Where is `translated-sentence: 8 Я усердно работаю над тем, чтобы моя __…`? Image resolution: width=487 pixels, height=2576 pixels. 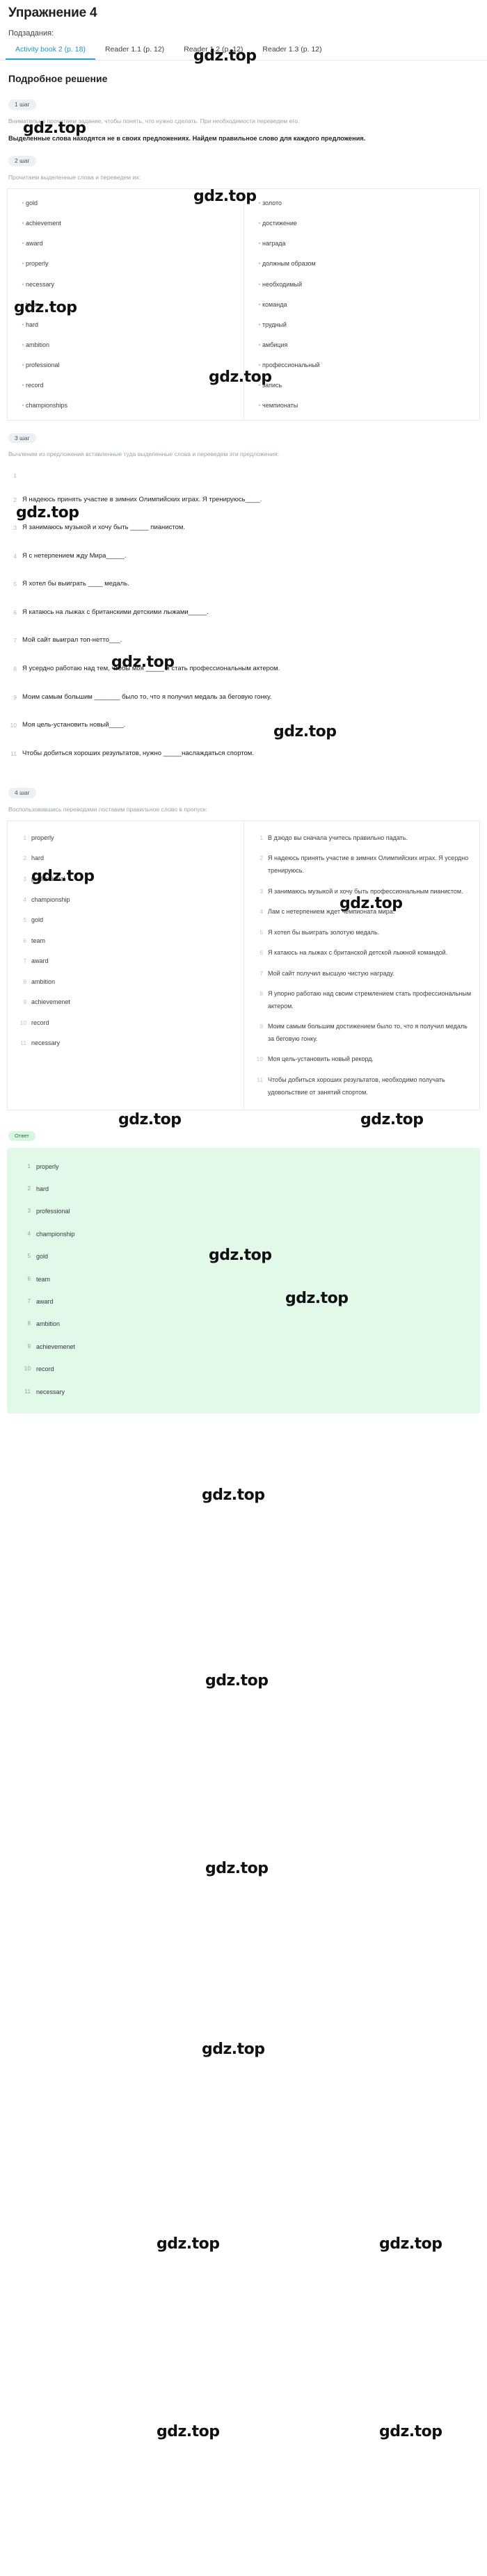
translated-sentence: 8 Я усердно работаю над тем, чтобы моя __… is located at coordinates (242, 669).